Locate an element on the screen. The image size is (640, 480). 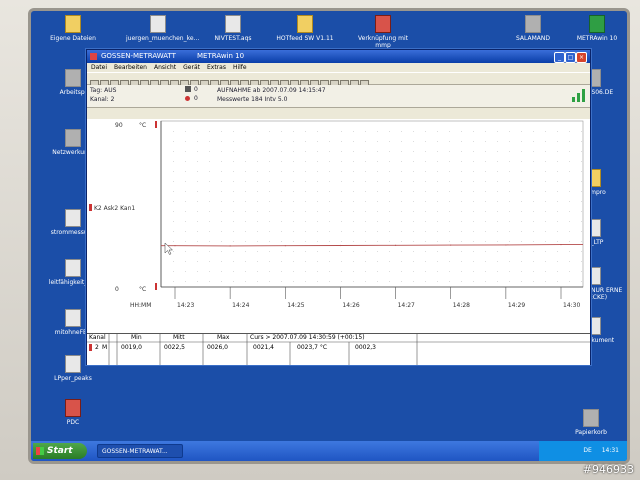
maximize-button: □ is located at coordinates (570, 57).